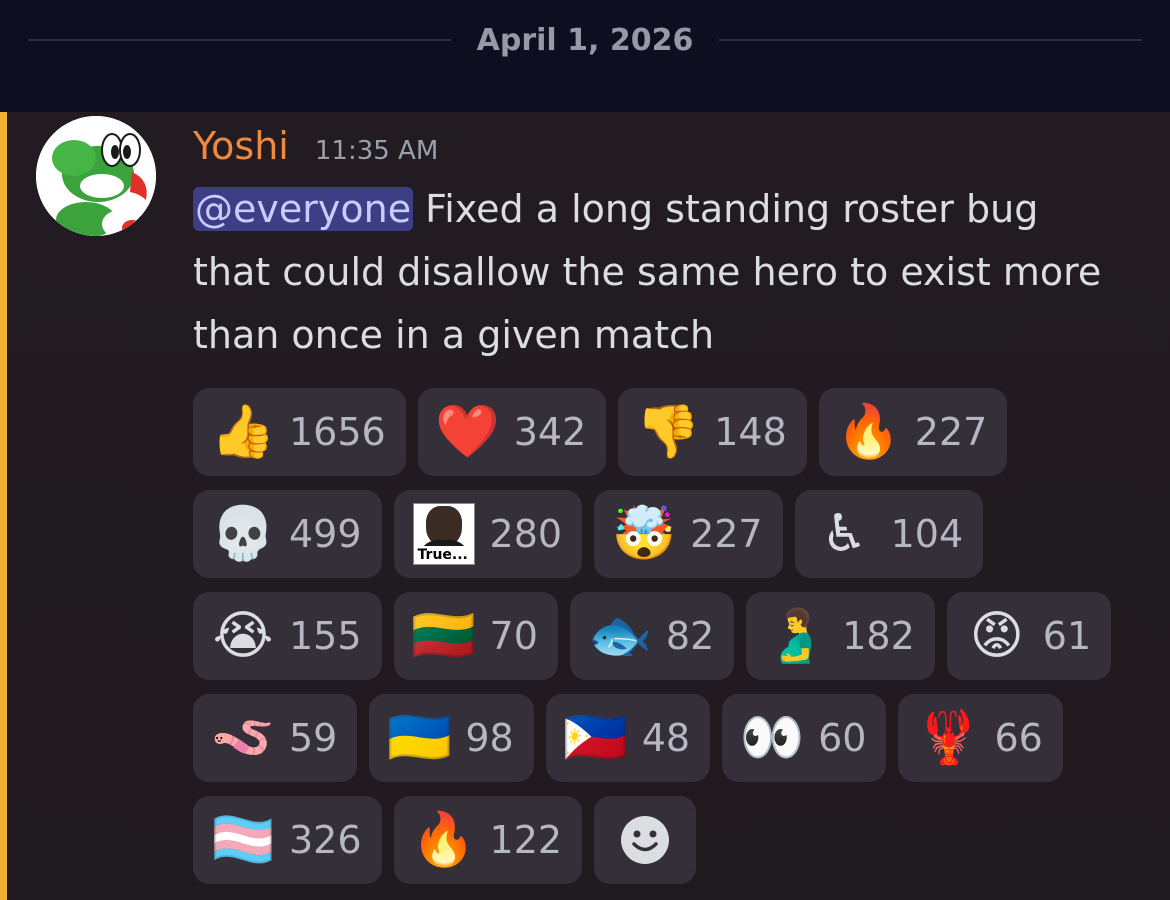 The width and height of the screenshot is (1170, 900). I want to click on pregnant-man-icon: 🫃, so click(796, 636).